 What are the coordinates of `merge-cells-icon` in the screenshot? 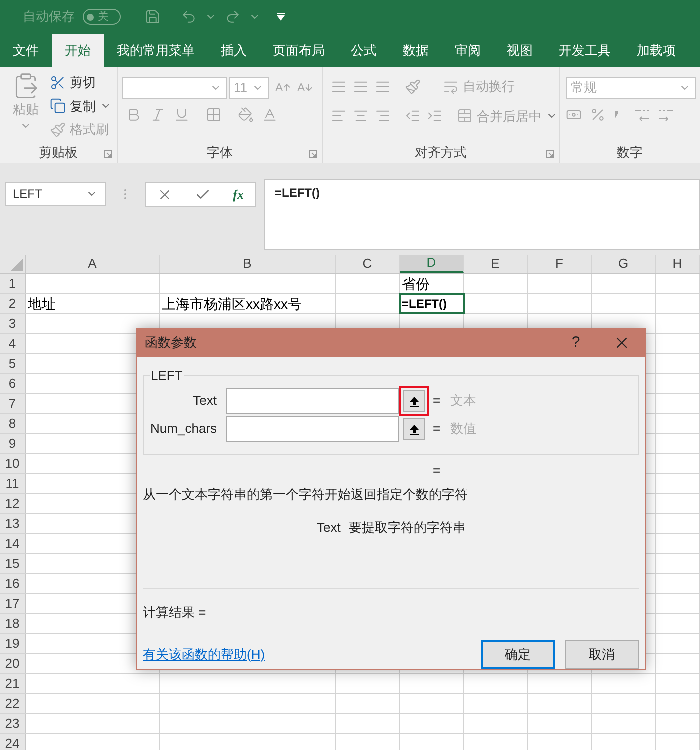 It's located at (465, 116).